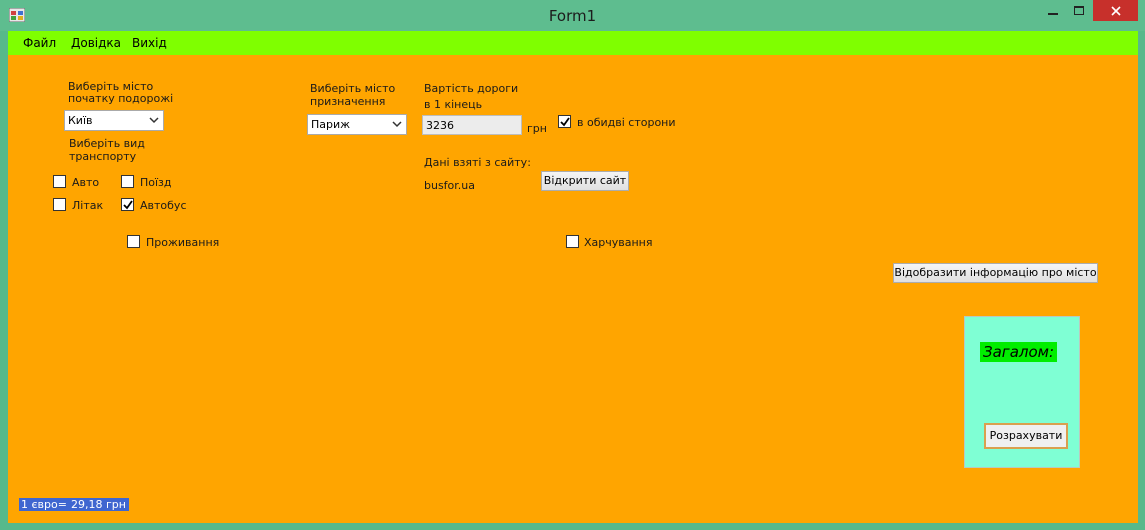 Image resolution: width=1145 pixels, height=530 pixels. I want to click on maximize-button, so click(1079, 10).